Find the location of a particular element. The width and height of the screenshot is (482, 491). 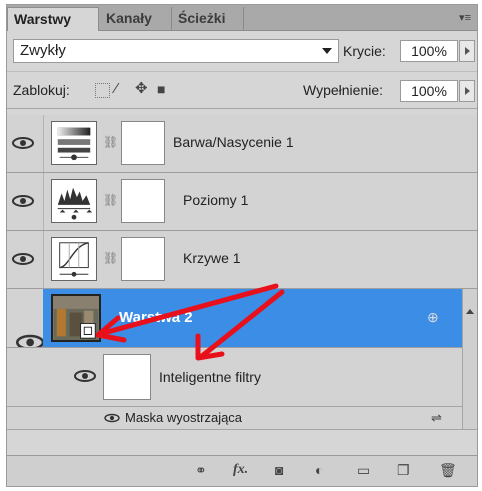

tab-layers: Warstwy is located at coordinates (53, 19).